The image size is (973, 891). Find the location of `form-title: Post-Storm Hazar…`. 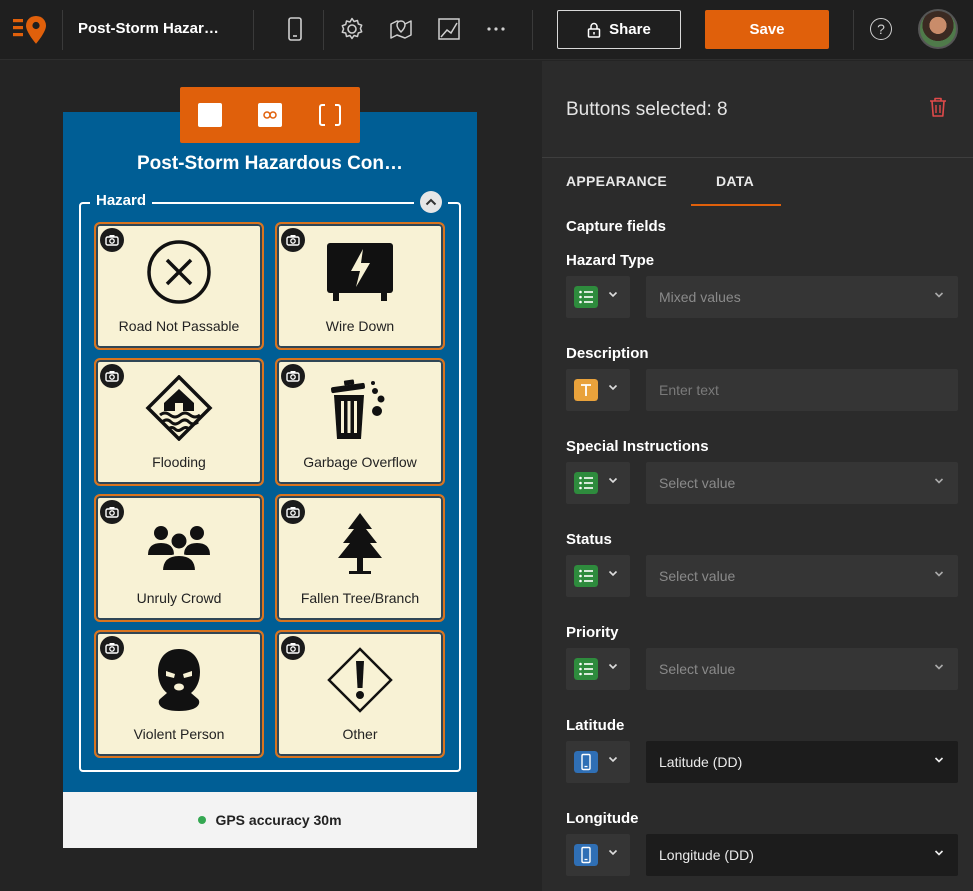

form-title: Post-Storm Hazar… is located at coordinates (148, 28).